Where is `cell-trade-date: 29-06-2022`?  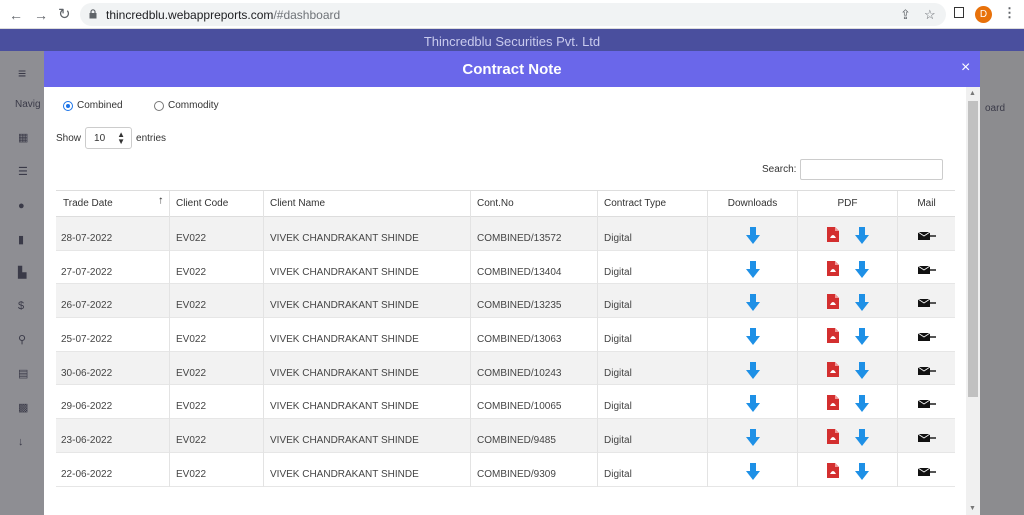
cell-trade-date: 29-06-2022 is located at coordinates (113, 402).